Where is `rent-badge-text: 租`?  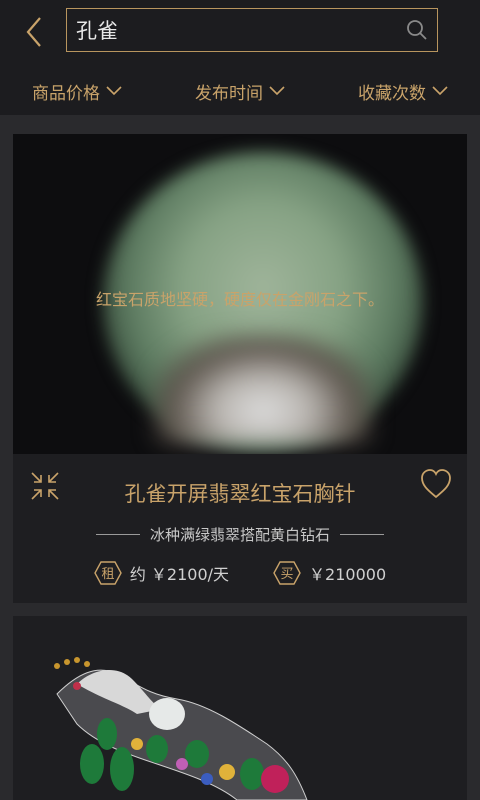 rent-badge-text: 租 is located at coordinates (107, 574).